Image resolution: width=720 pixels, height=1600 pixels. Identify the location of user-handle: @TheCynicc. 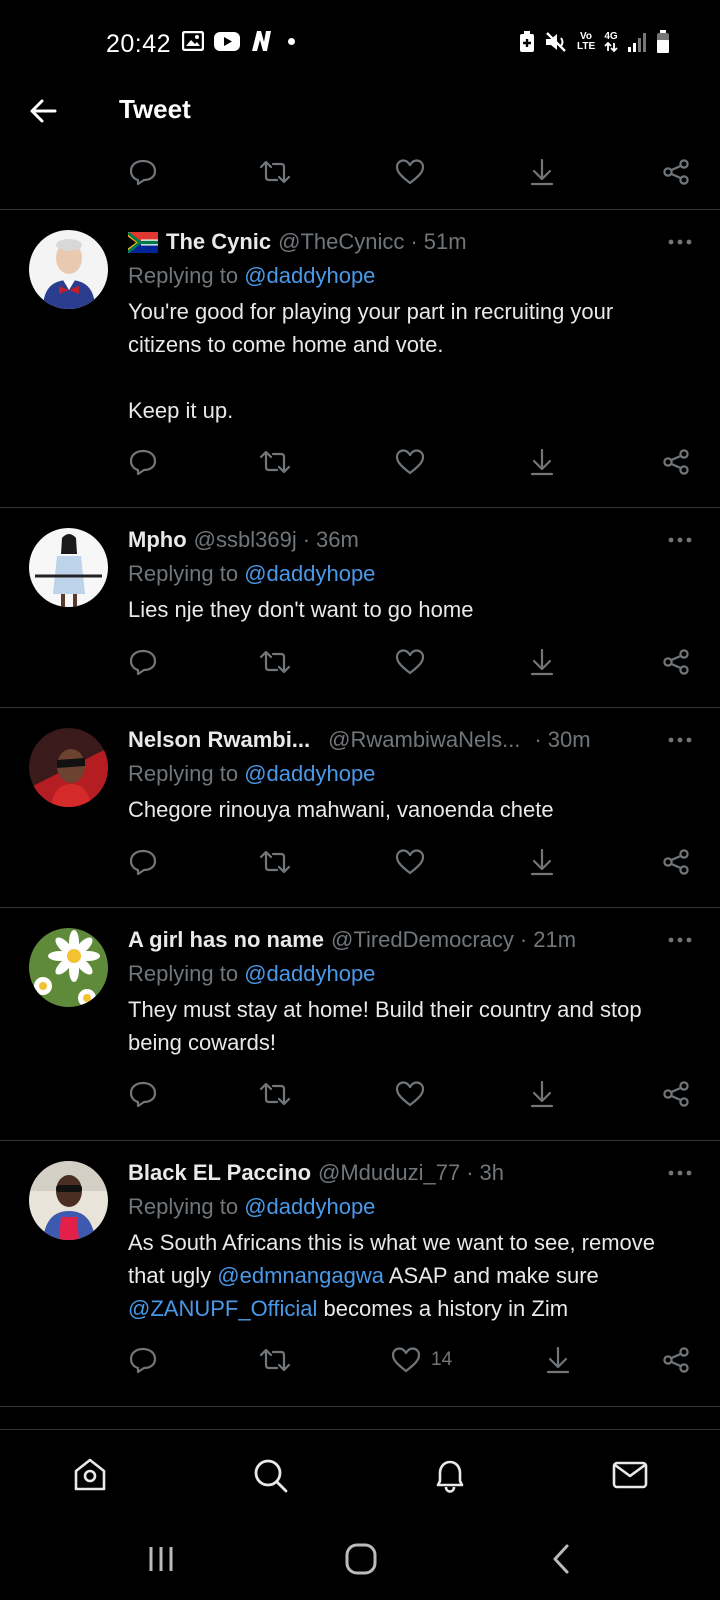
(341, 242).